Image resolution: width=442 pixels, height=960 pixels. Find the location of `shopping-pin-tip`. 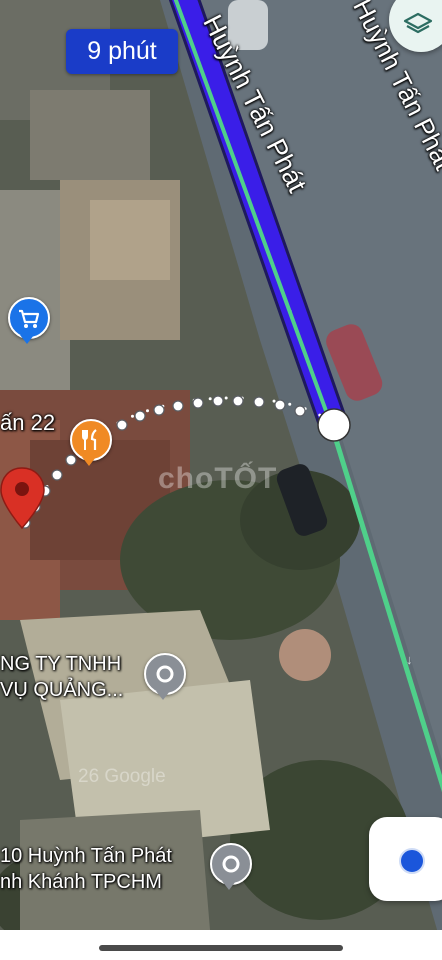

shopping-pin-tip is located at coordinates (27, 339).